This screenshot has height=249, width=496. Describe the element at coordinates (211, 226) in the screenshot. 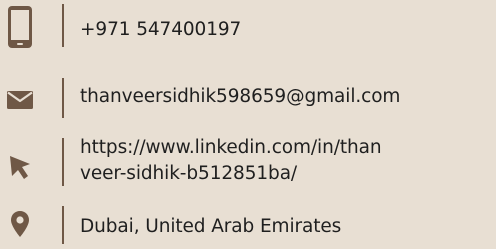

I see `location-text: Dubai, United Arab Emirates` at that location.